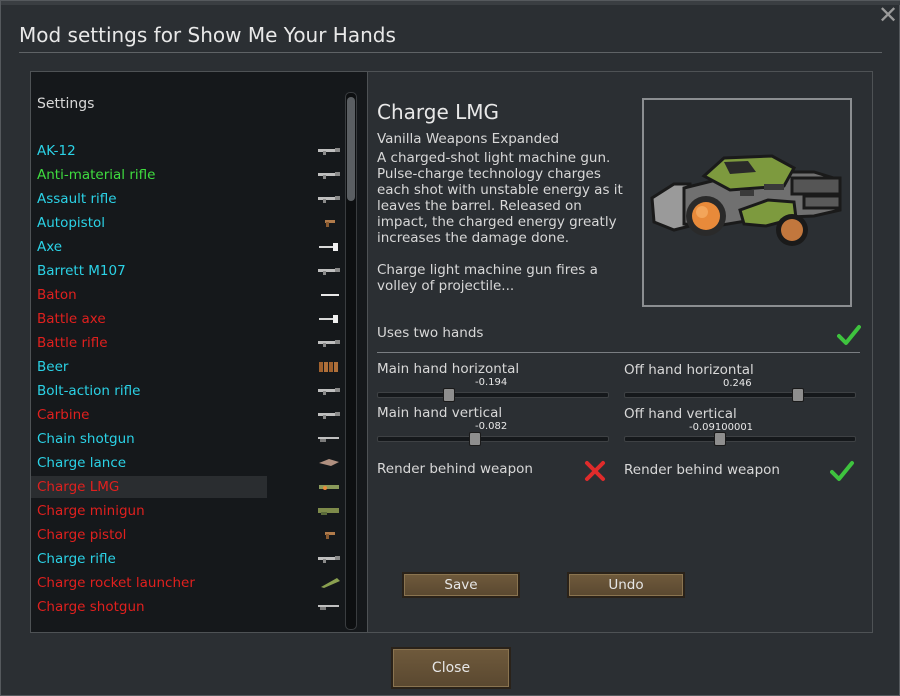 The height and width of the screenshot is (696, 900). I want to click on main-render-behind-cross-icon, so click(595, 471).